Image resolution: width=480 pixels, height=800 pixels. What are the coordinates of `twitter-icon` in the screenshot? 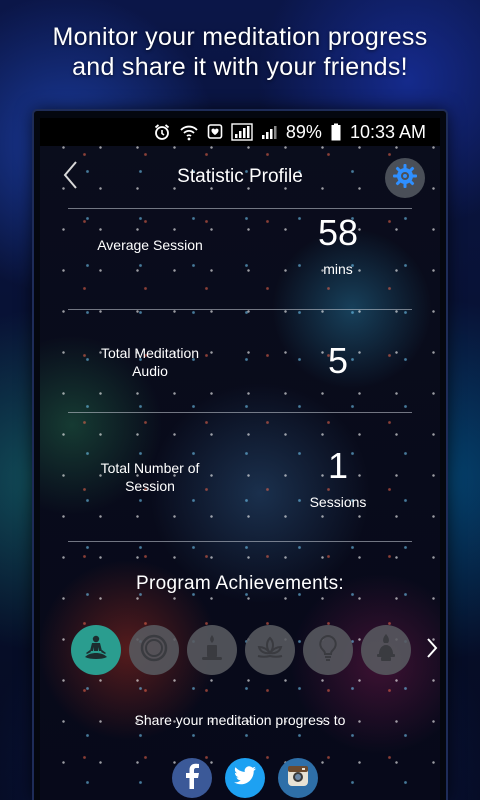 It's located at (245, 778).